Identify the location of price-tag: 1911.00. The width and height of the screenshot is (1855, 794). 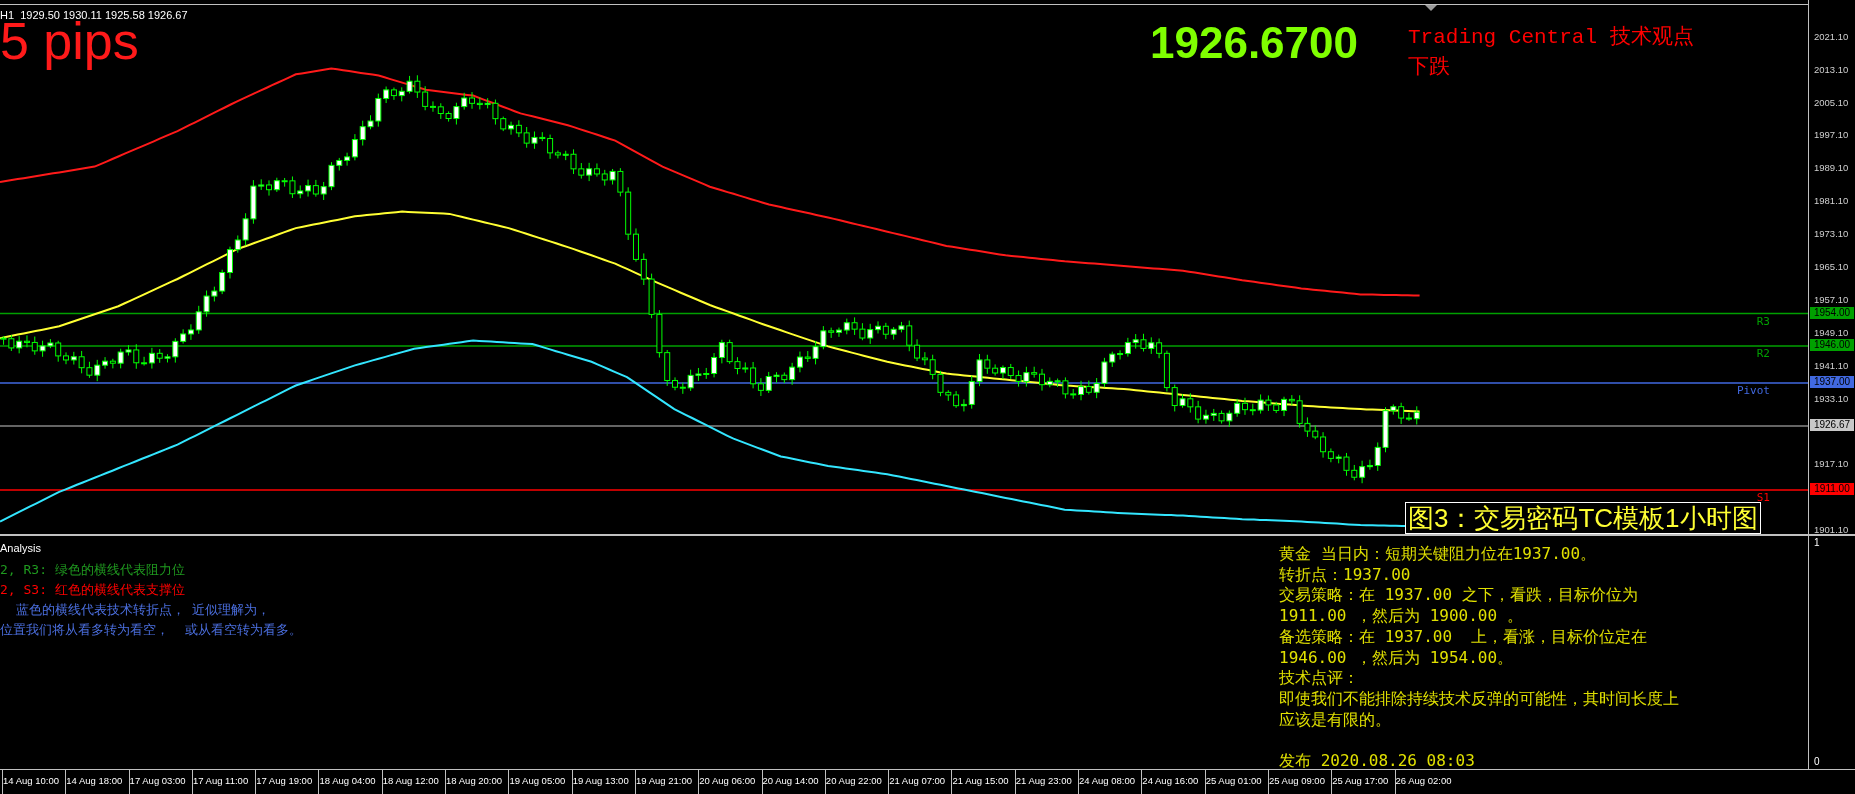
(1832, 489).